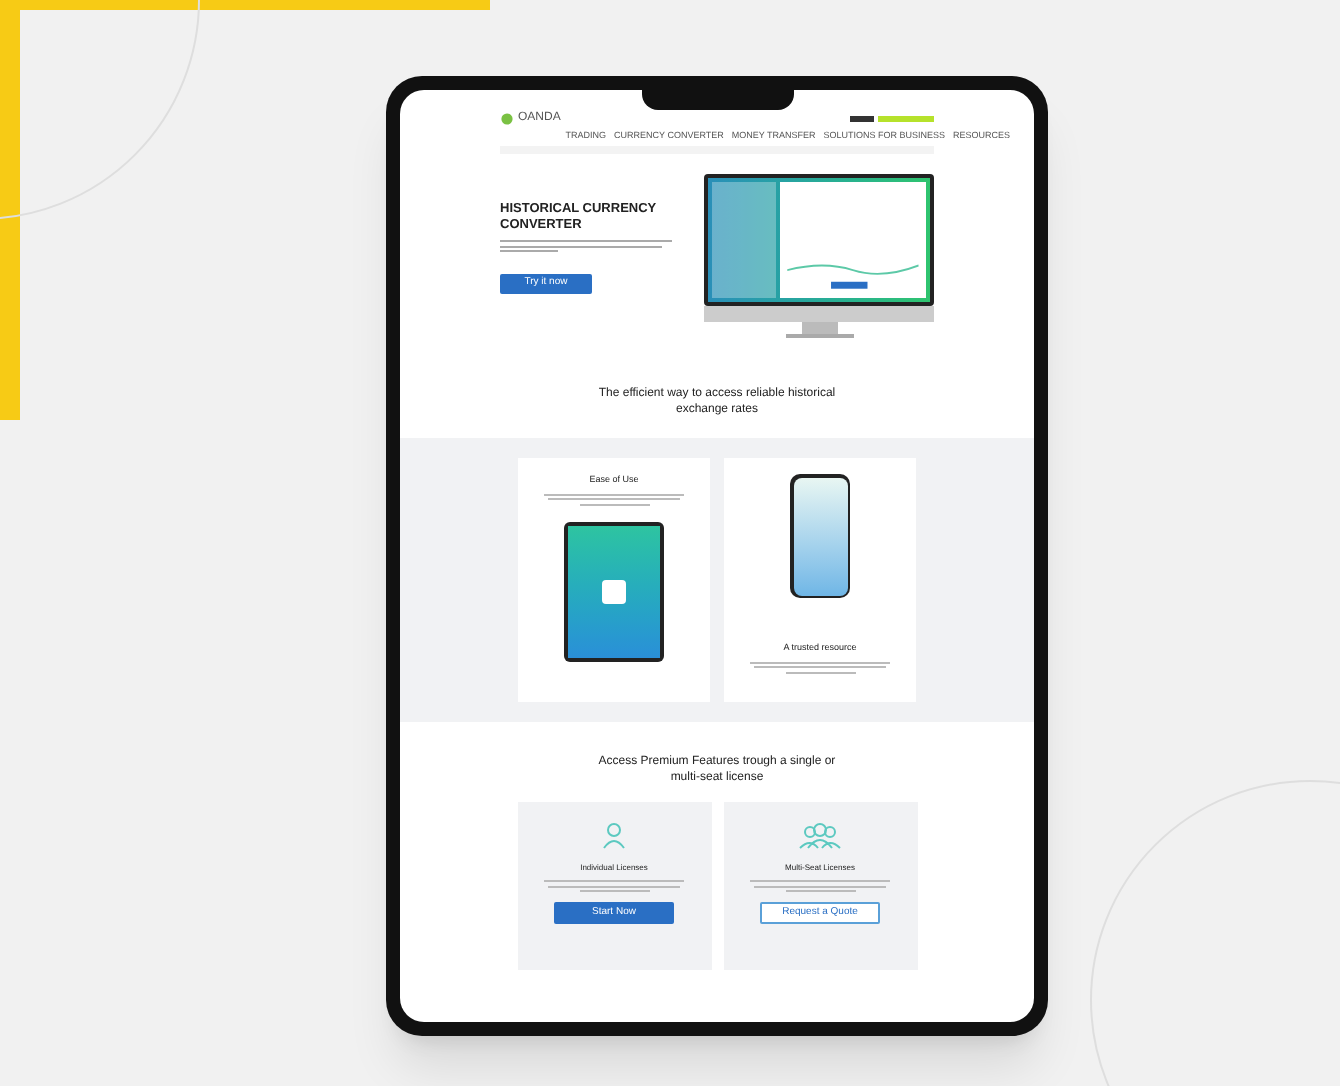  What do you see at coordinates (614, 836) in the screenshot?
I see `person-icon` at bounding box center [614, 836].